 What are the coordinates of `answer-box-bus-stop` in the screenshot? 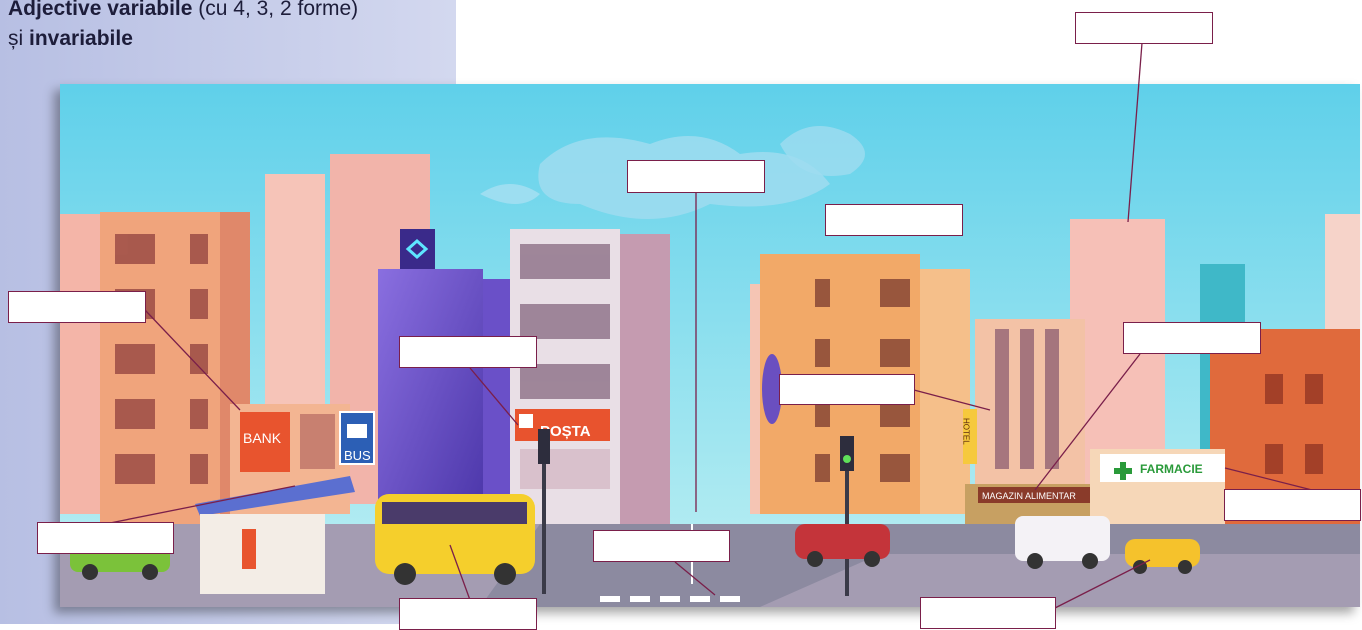 It's located at (105, 538).